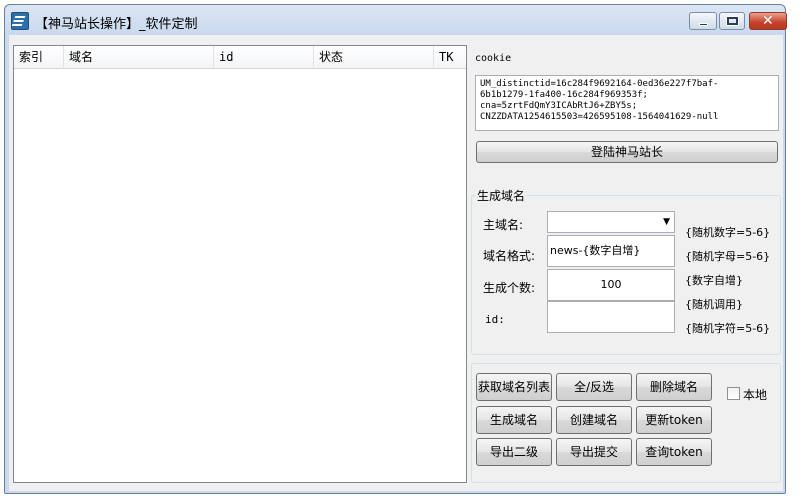  What do you see at coordinates (714, 304) in the screenshot?
I see `hint-random-call: {随机调用}` at bounding box center [714, 304].